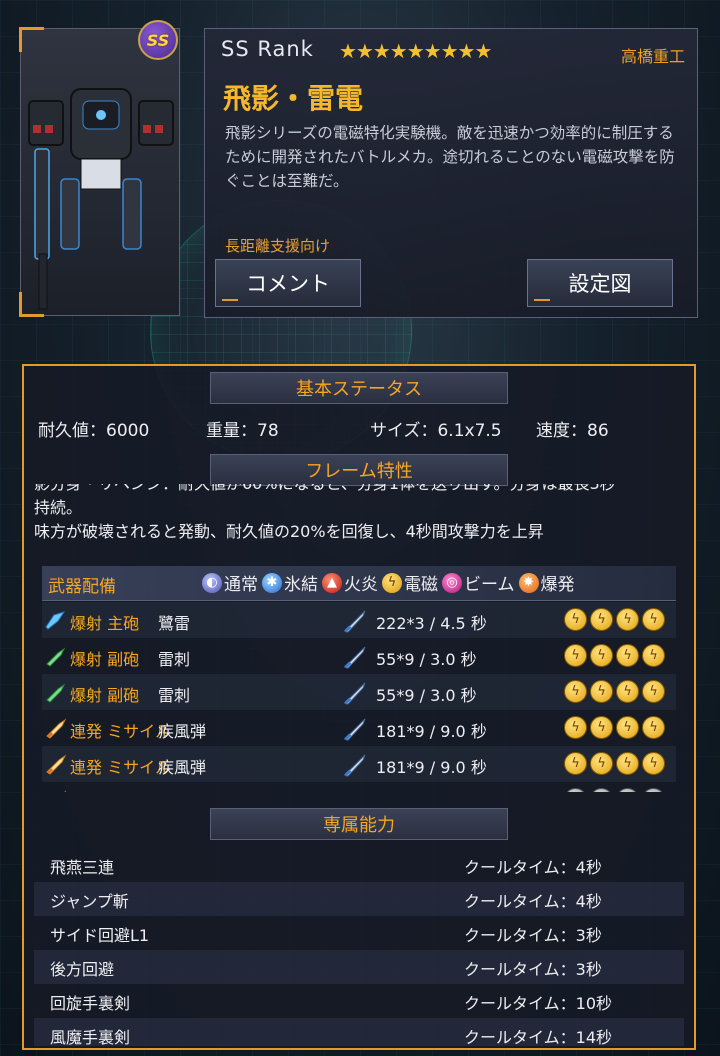 Image resolution: width=720 pixels, height=1056 pixels. What do you see at coordinates (332, 582) in the screenshot?
I see `fire-element-icon: ▲` at bounding box center [332, 582].